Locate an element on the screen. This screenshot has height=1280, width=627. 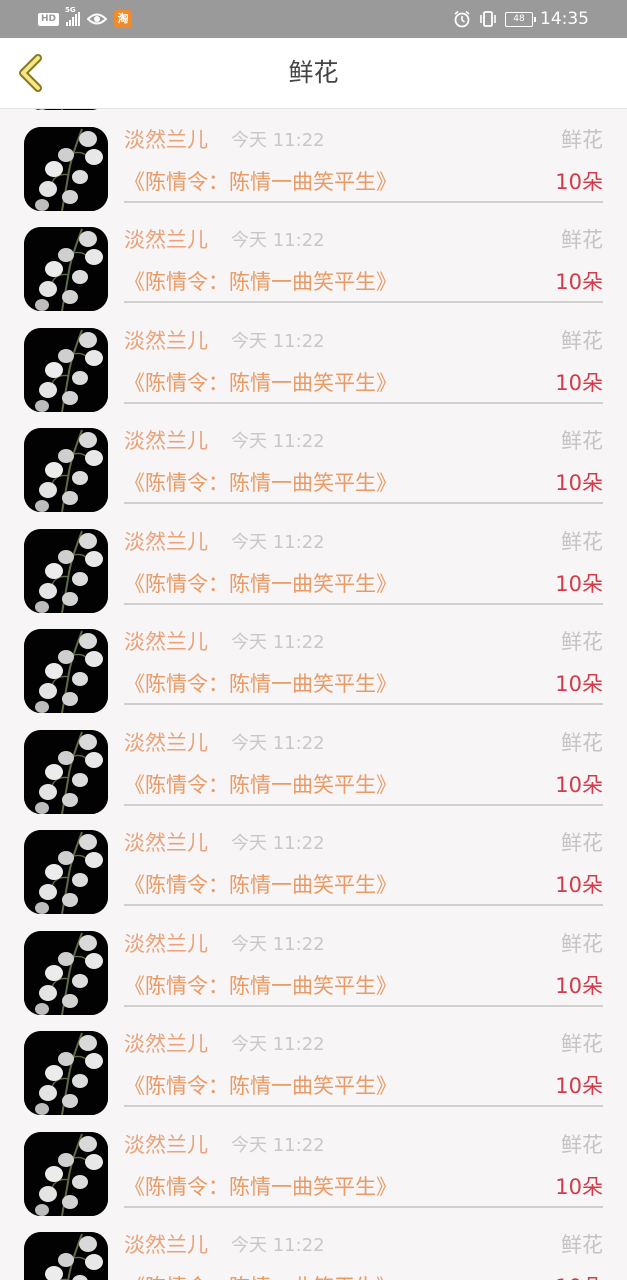
taobao-app-icon: 淘 is located at coordinates (123, 19).